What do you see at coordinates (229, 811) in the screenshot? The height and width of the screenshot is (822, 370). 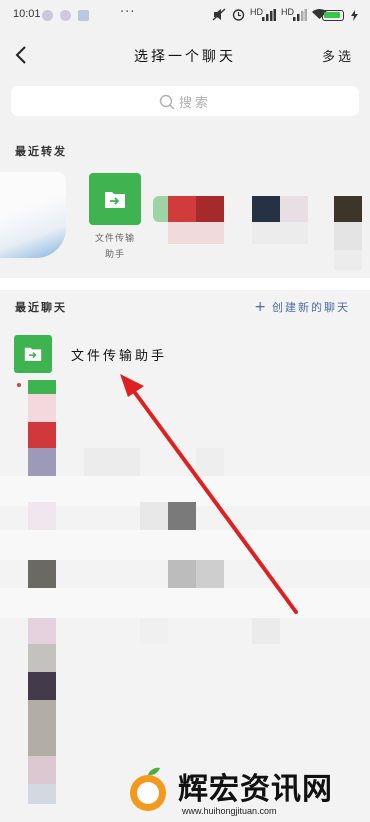 I see `watermark-url: www.huihongjituan.com` at bounding box center [229, 811].